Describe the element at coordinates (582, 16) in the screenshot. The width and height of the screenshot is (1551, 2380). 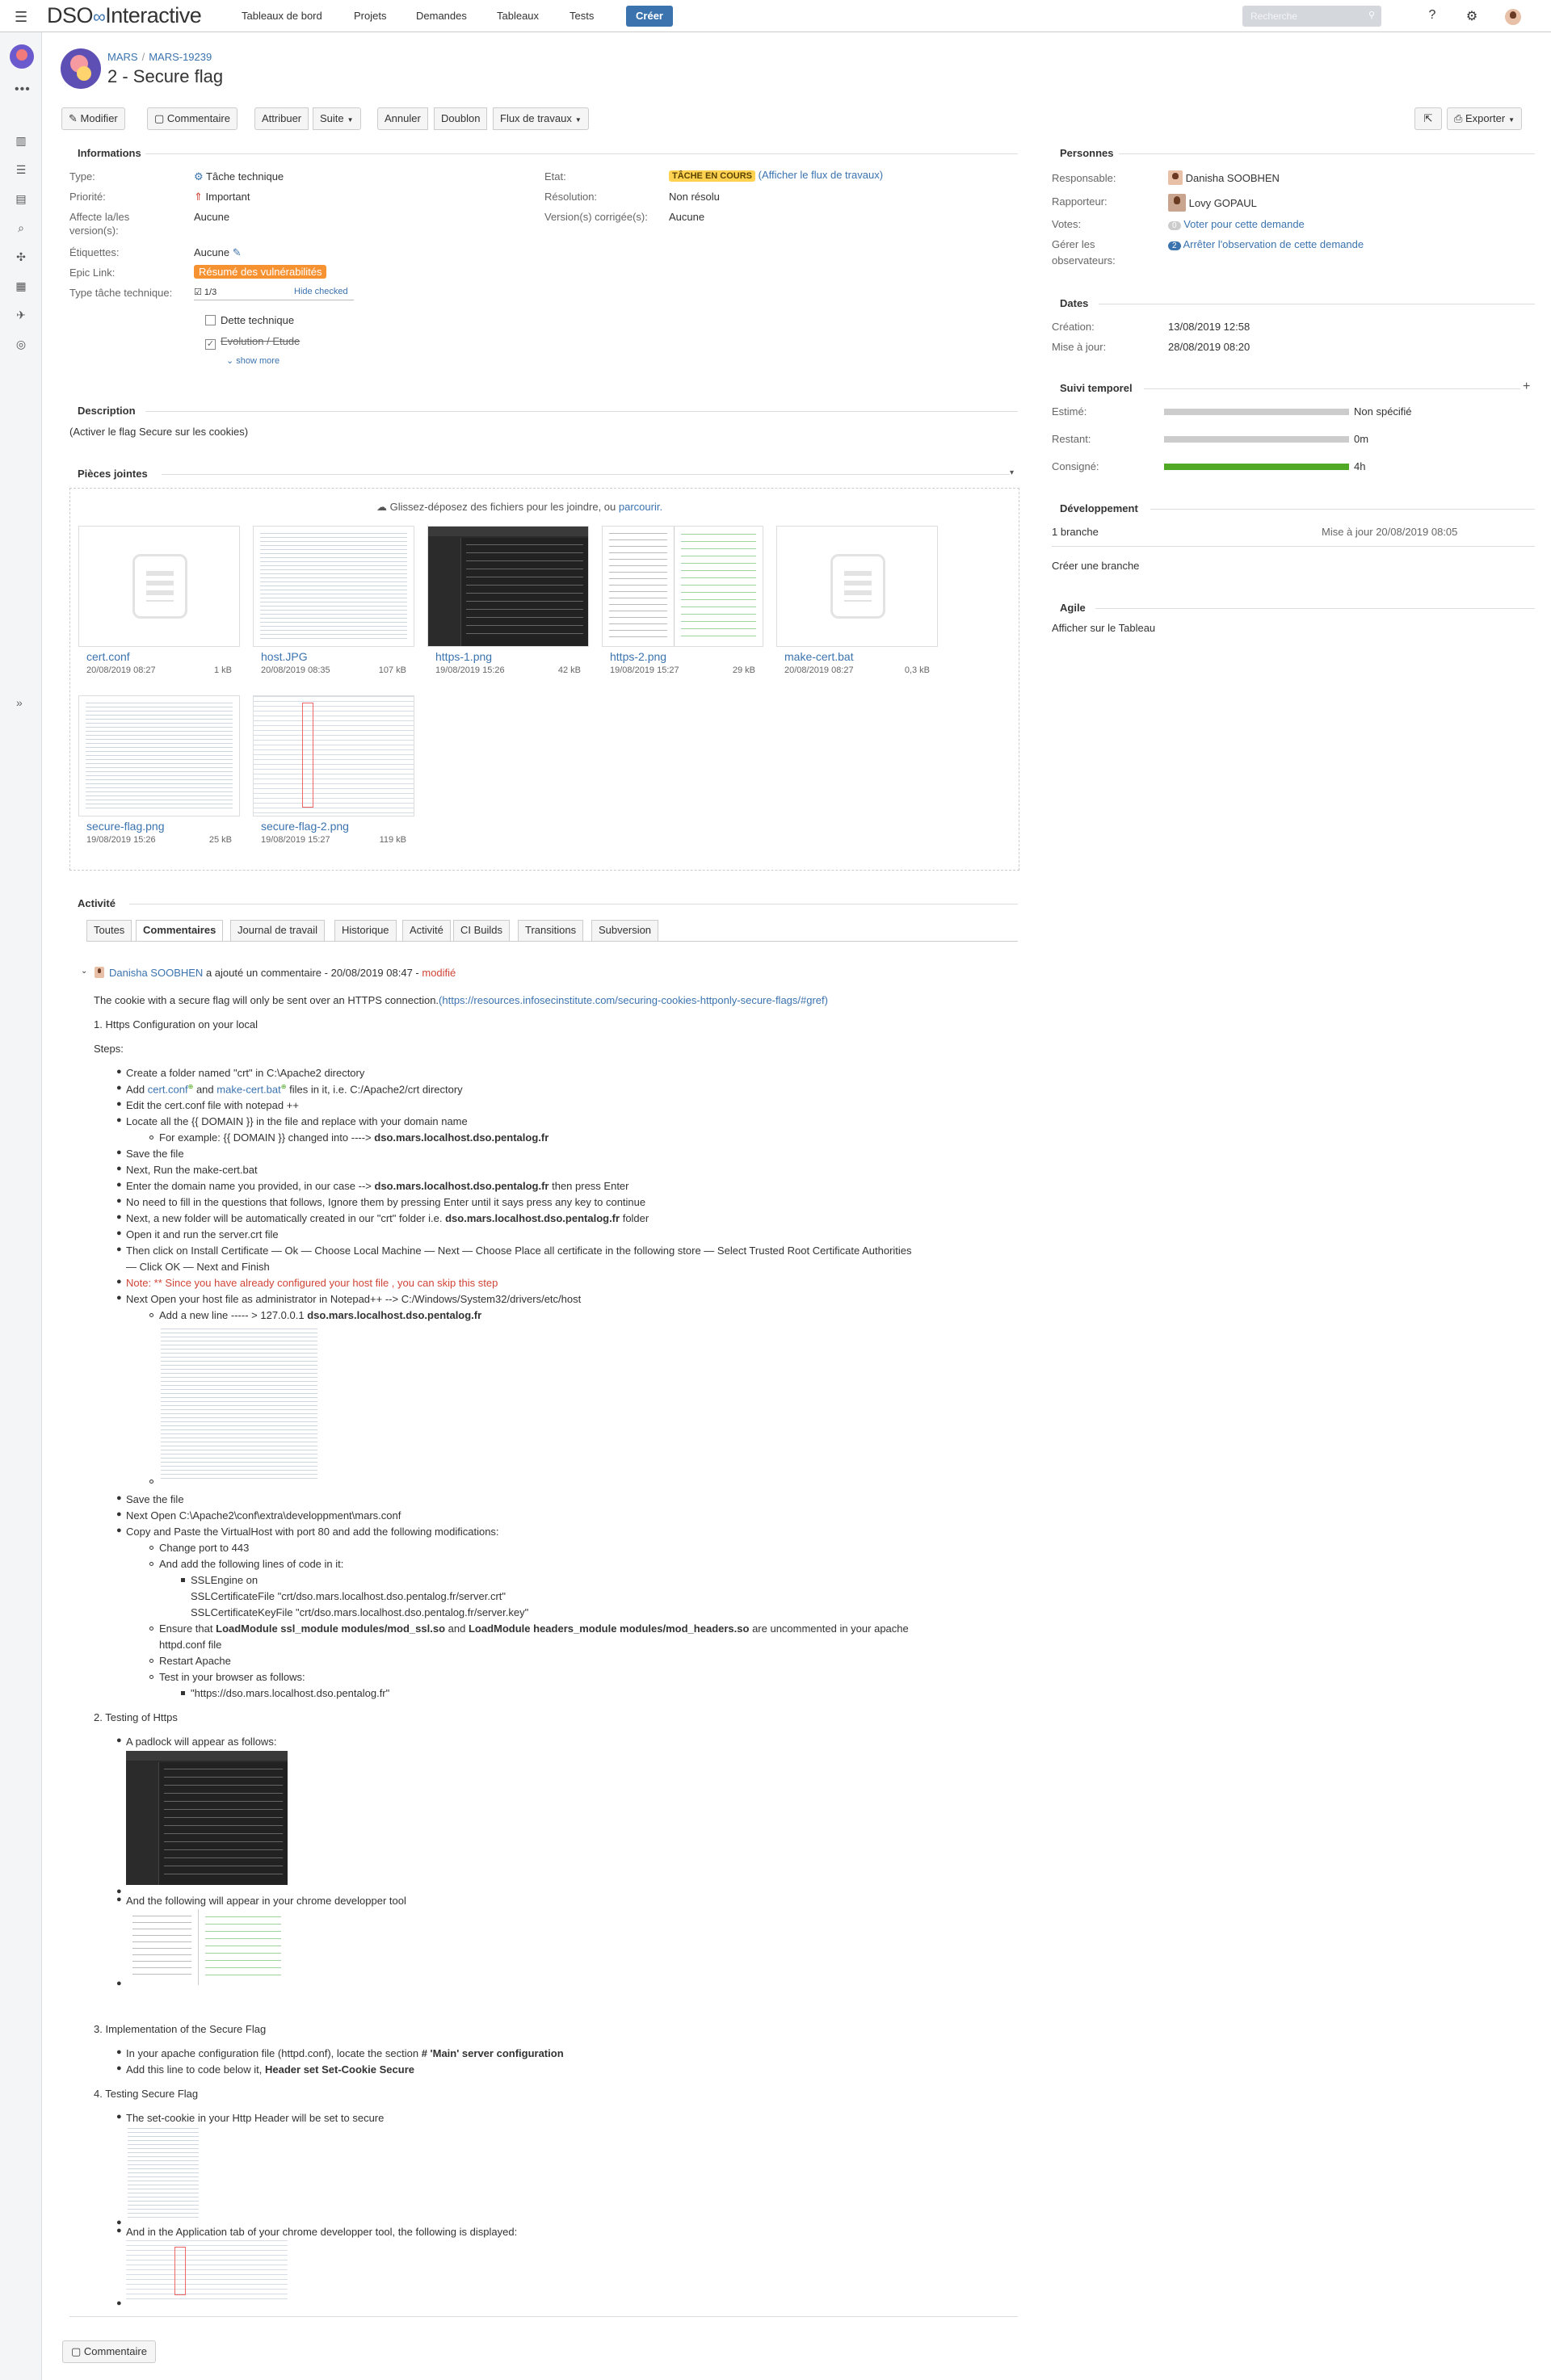
I see `nav-tests: Tests` at that location.